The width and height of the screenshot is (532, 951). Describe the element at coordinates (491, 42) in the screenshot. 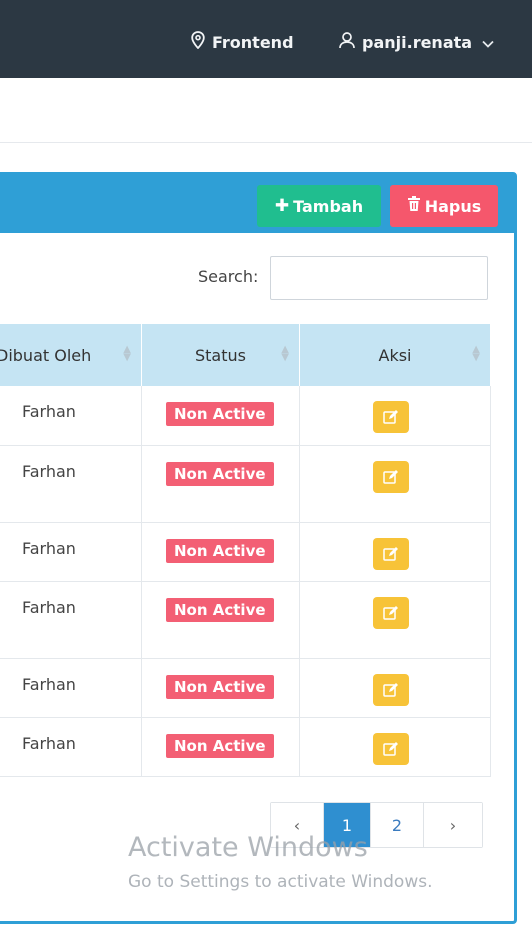

I see `chevron-down-icon` at that location.